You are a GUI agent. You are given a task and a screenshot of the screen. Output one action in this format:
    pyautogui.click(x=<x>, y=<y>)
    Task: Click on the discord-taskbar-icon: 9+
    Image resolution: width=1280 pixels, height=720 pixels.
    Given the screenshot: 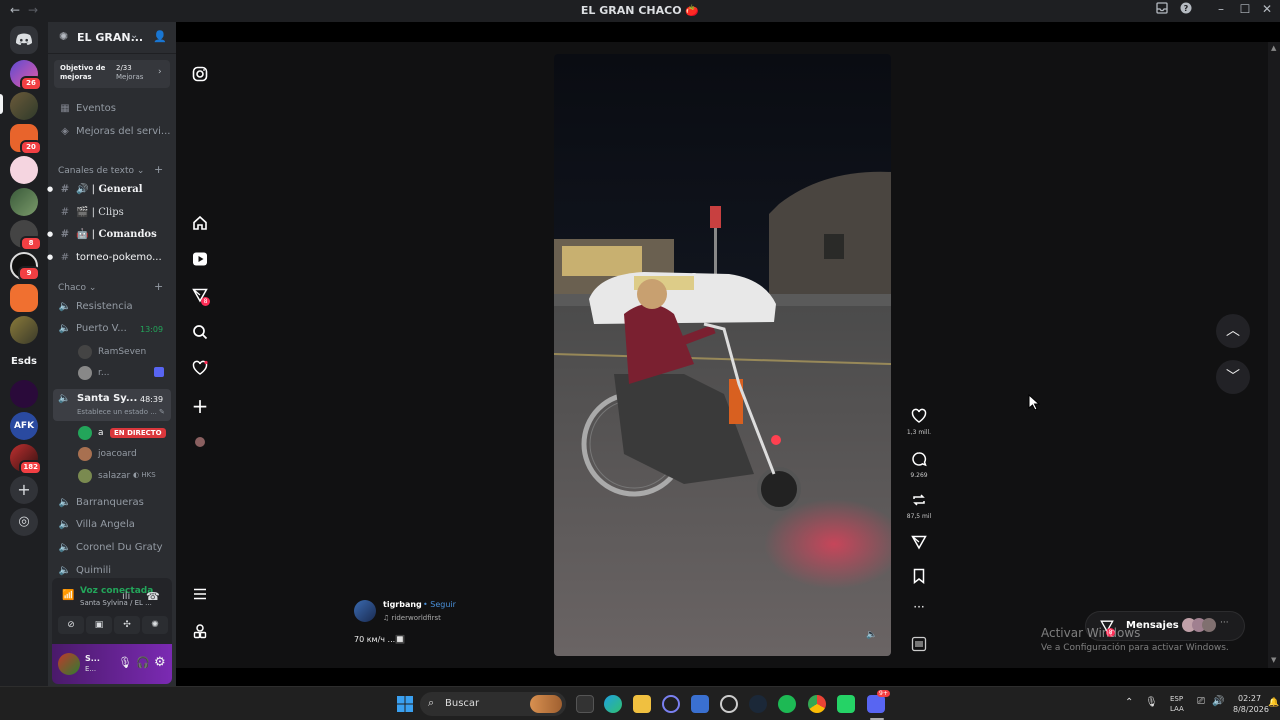 What is the action you would take?
    pyautogui.click(x=878, y=701)
    